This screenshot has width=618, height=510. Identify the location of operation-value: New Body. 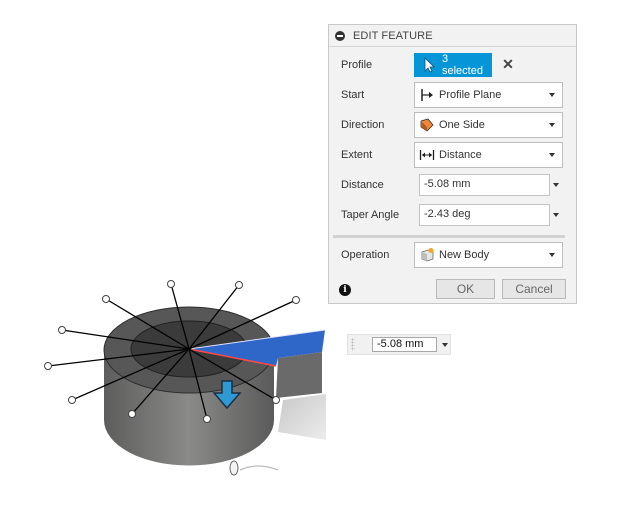
(464, 255).